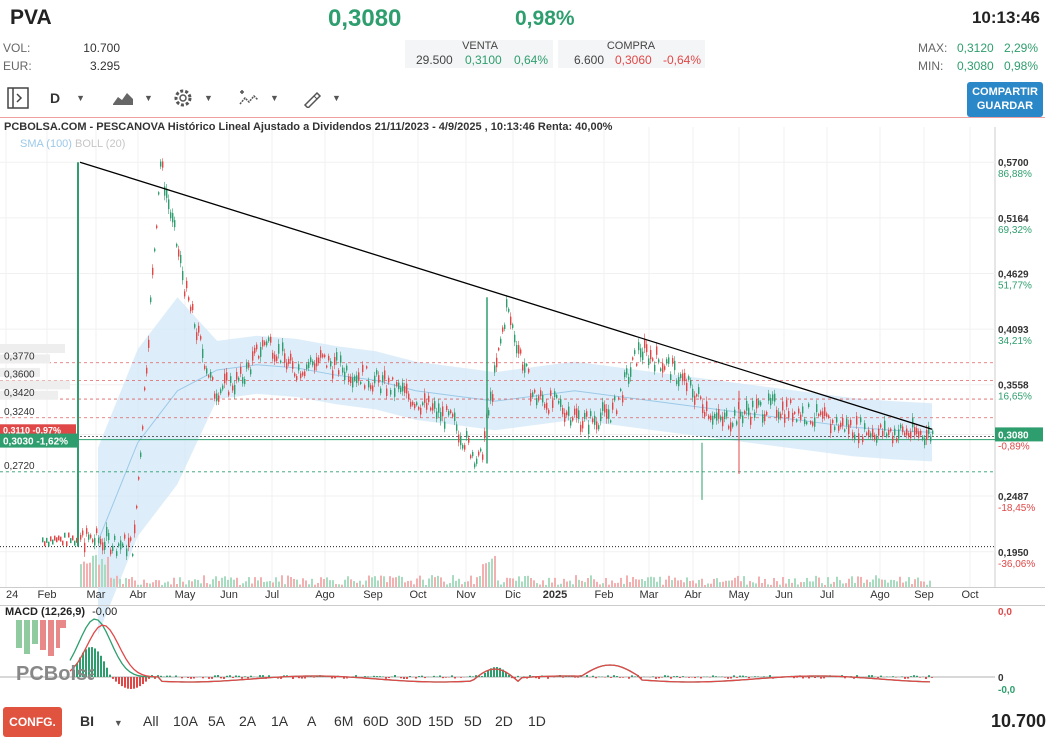 The height and width of the screenshot is (743, 1058). What do you see at coordinates (32, 722) in the screenshot?
I see `config-button: CONFG.` at bounding box center [32, 722].